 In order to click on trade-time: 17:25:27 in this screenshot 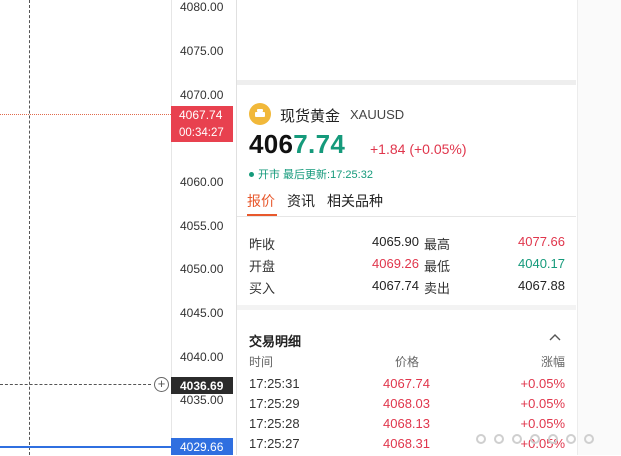, I will do `click(274, 443)`.